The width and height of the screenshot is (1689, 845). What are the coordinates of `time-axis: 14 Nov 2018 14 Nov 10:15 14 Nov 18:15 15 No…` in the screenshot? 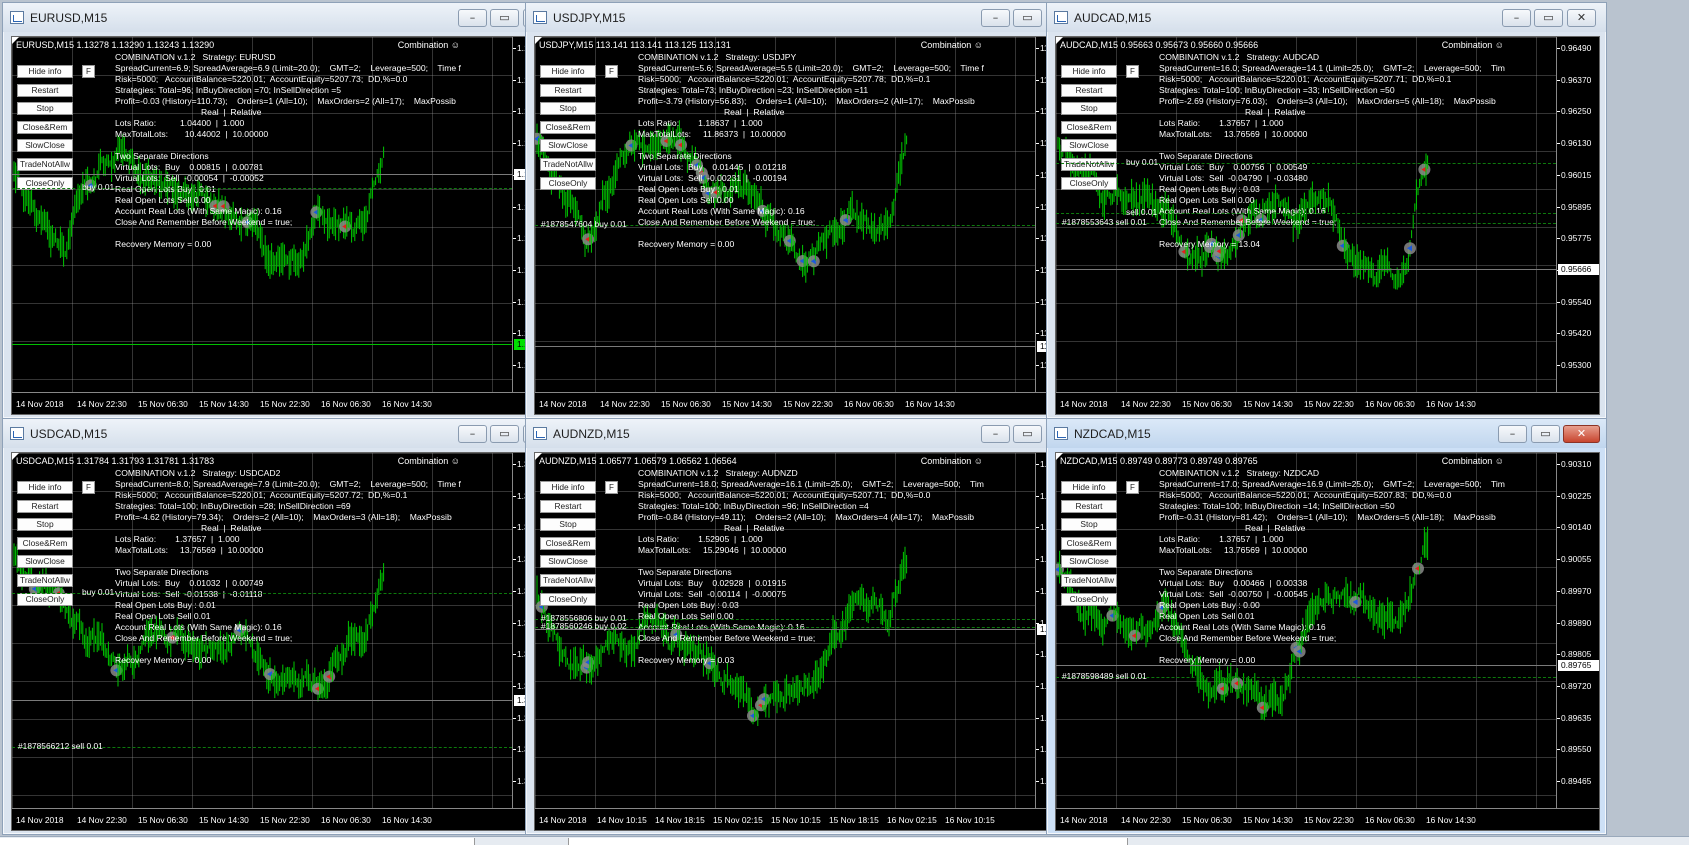 It's located at (806, 819).